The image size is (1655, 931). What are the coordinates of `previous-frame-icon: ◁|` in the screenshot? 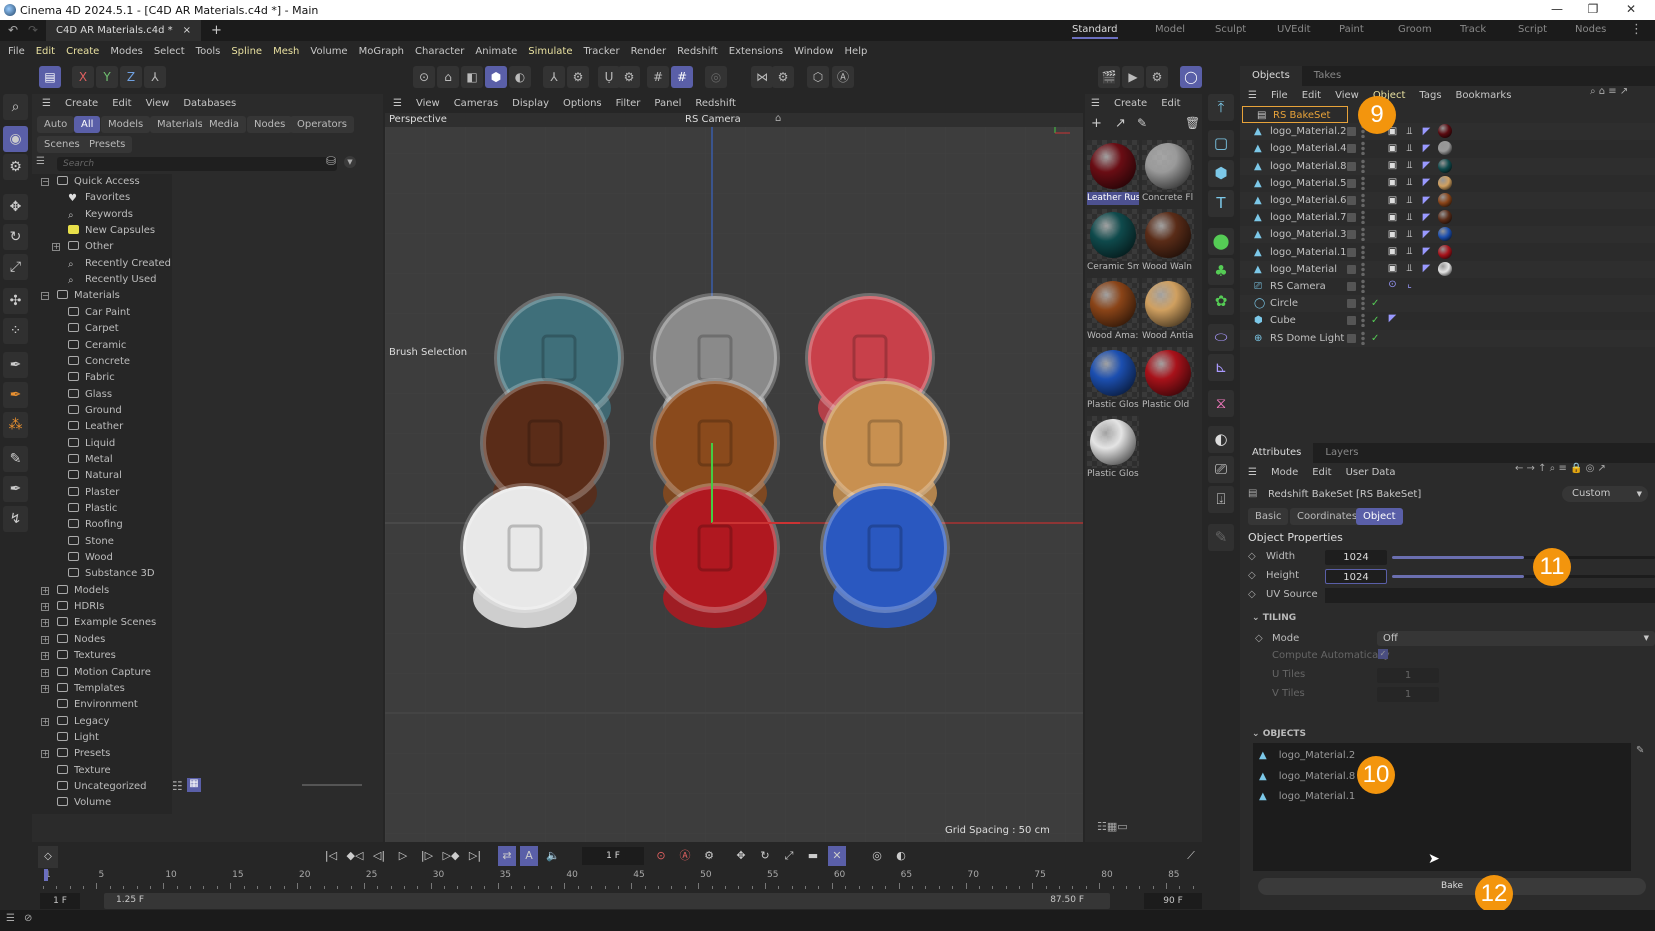 It's located at (379, 856).